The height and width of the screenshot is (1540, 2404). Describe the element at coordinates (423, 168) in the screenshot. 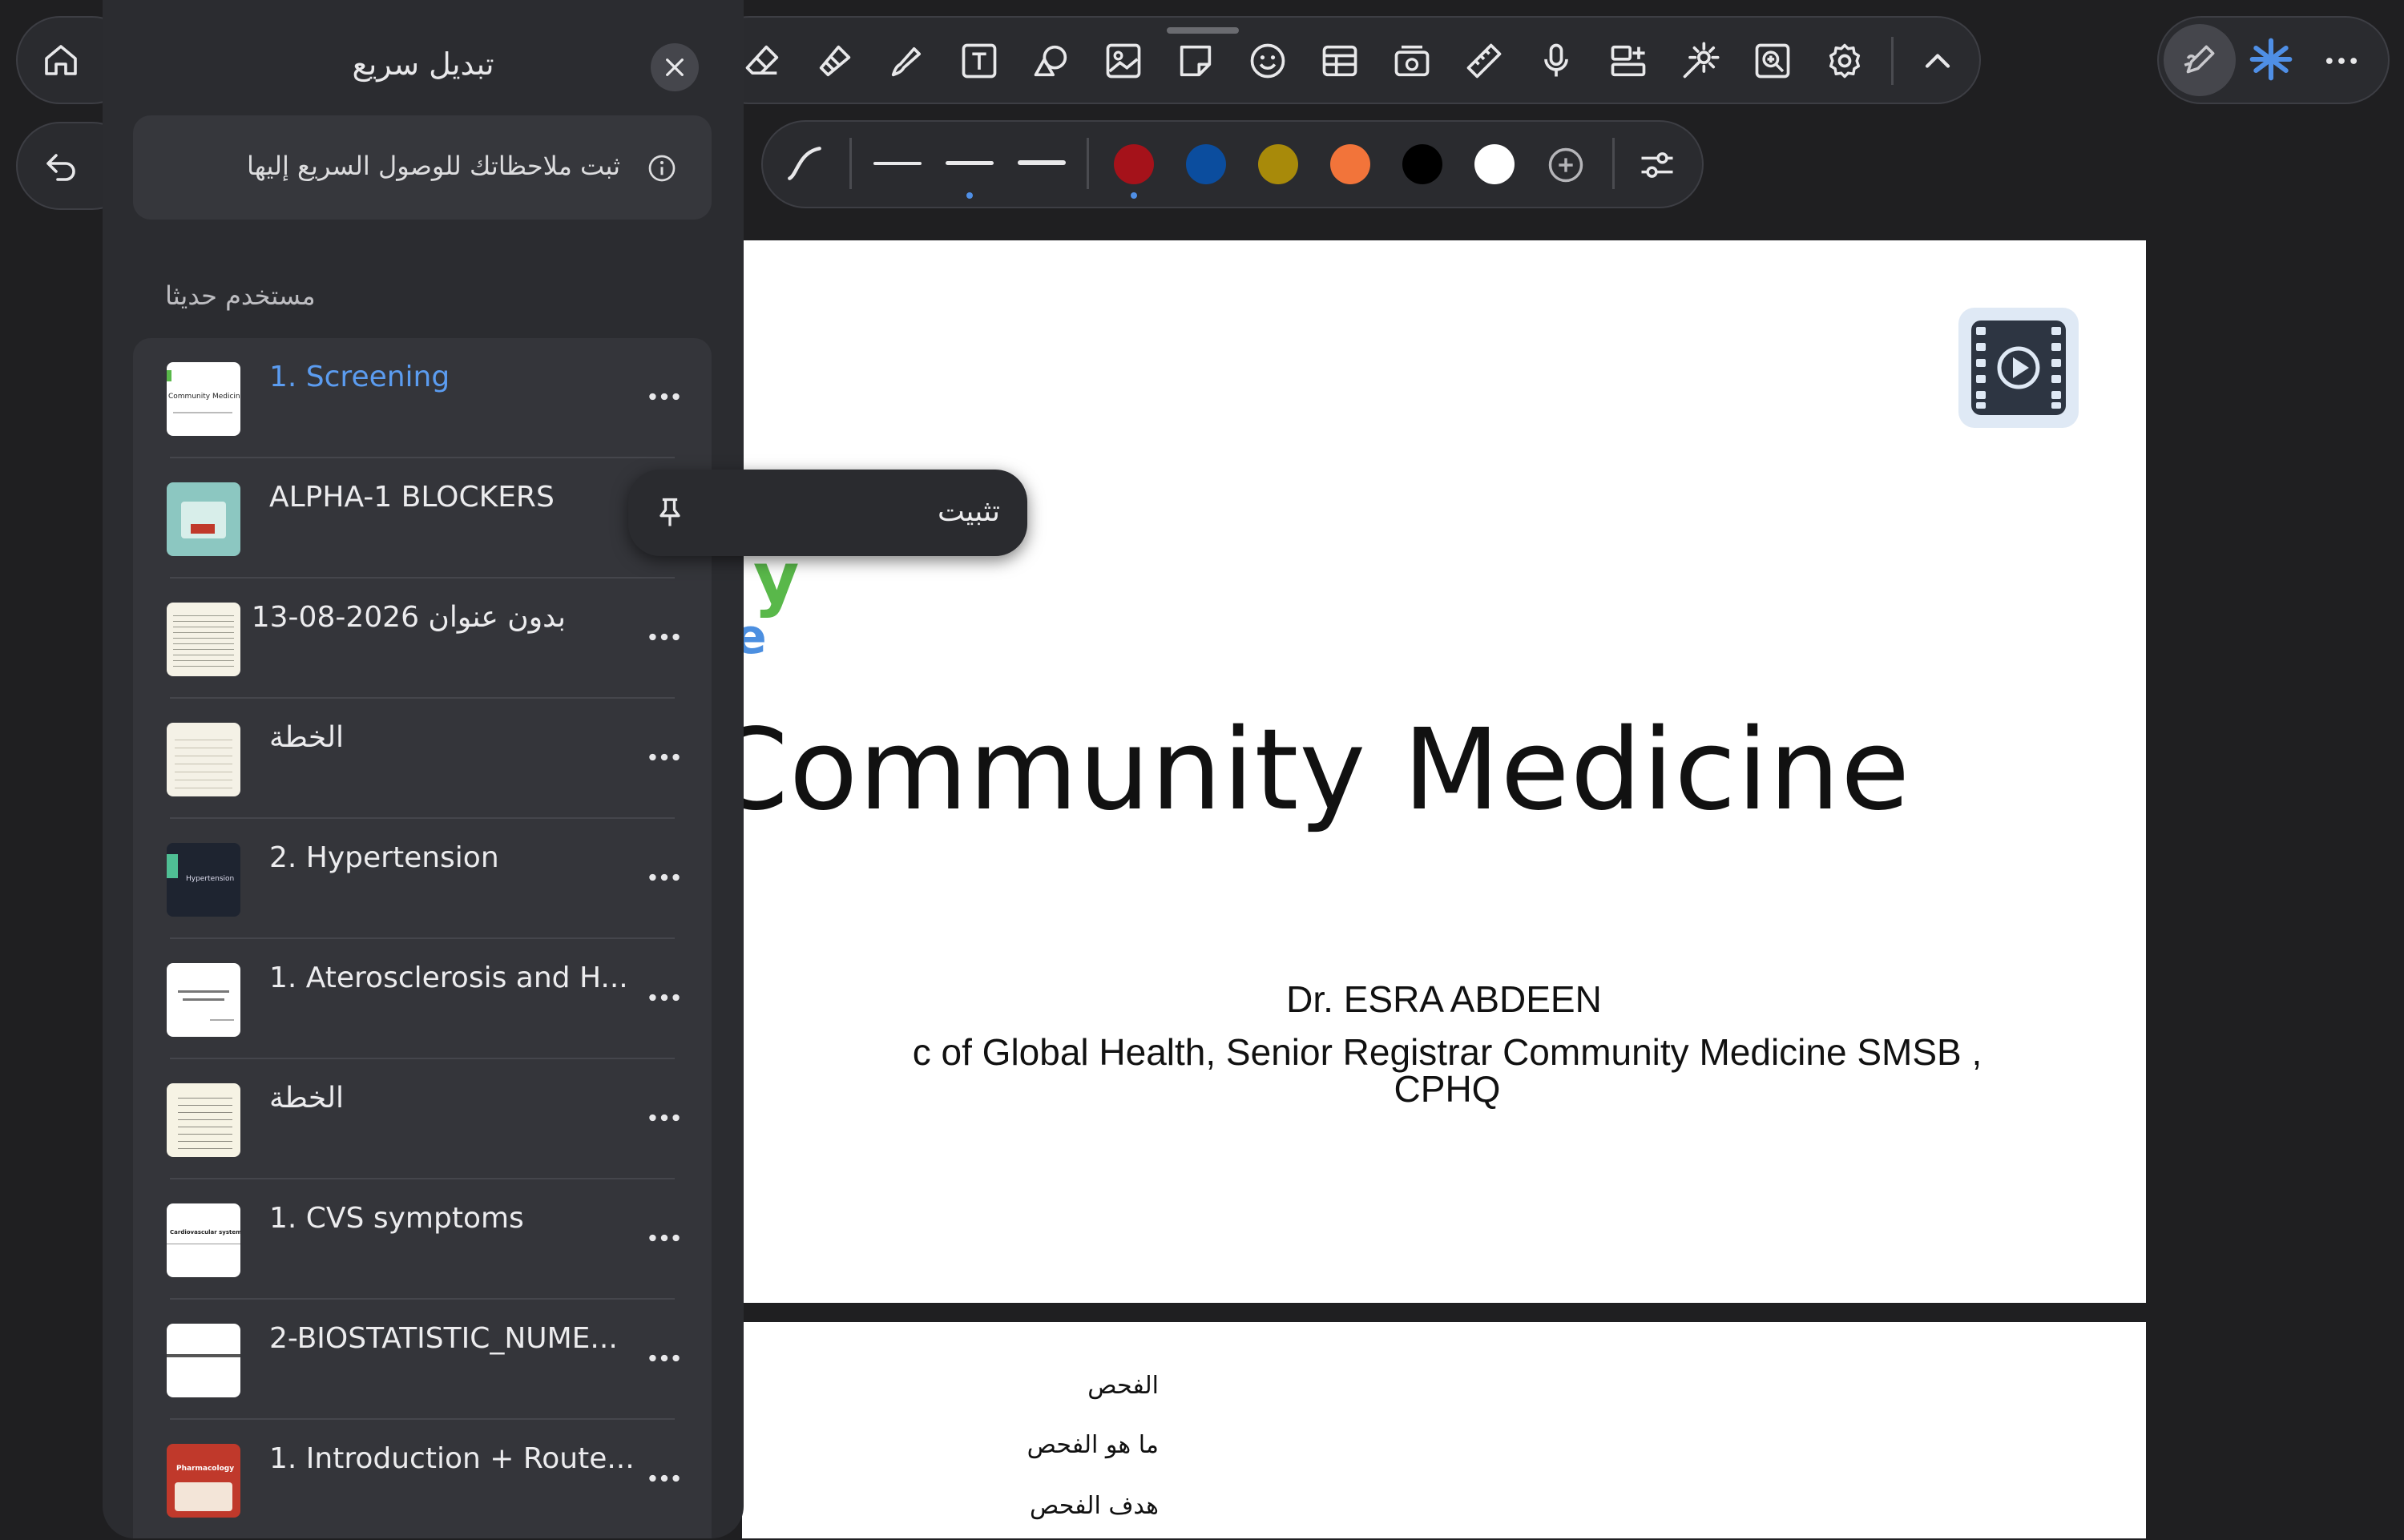

I see `pin-info-box: ثبت ملاحظاتك للوصول السريع إليها` at that location.